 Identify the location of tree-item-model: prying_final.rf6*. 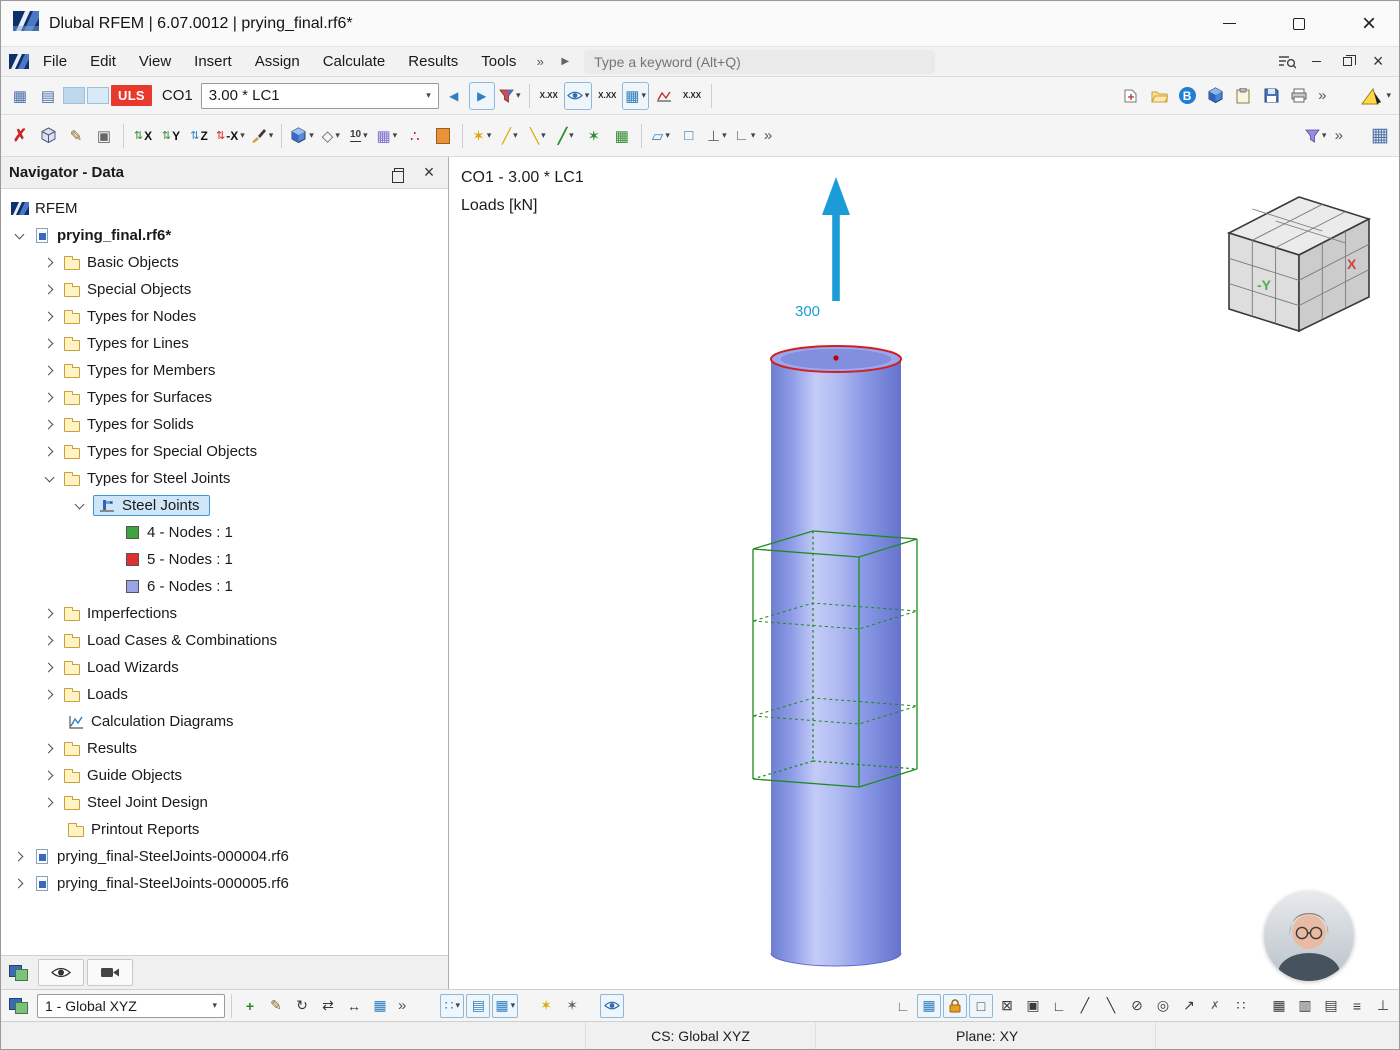
(224, 235).